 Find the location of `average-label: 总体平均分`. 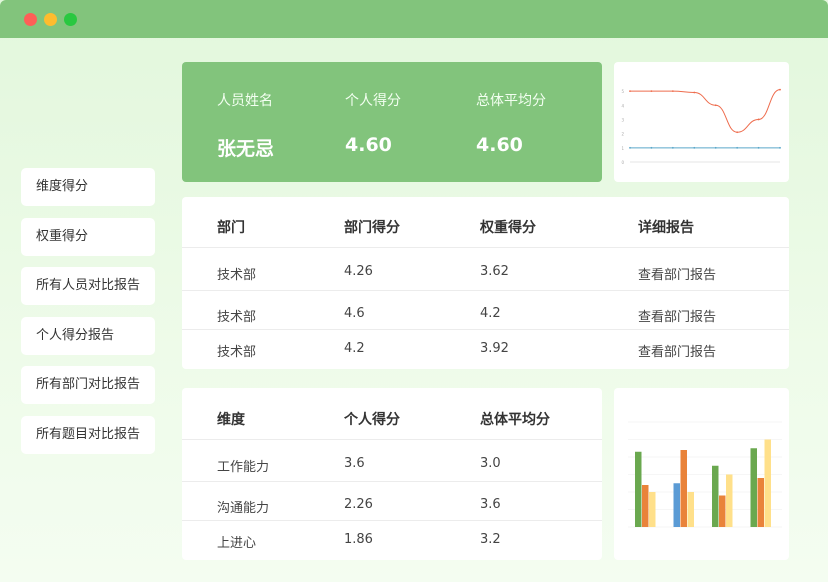

average-label: 总体平均分 is located at coordinates (511, 101).